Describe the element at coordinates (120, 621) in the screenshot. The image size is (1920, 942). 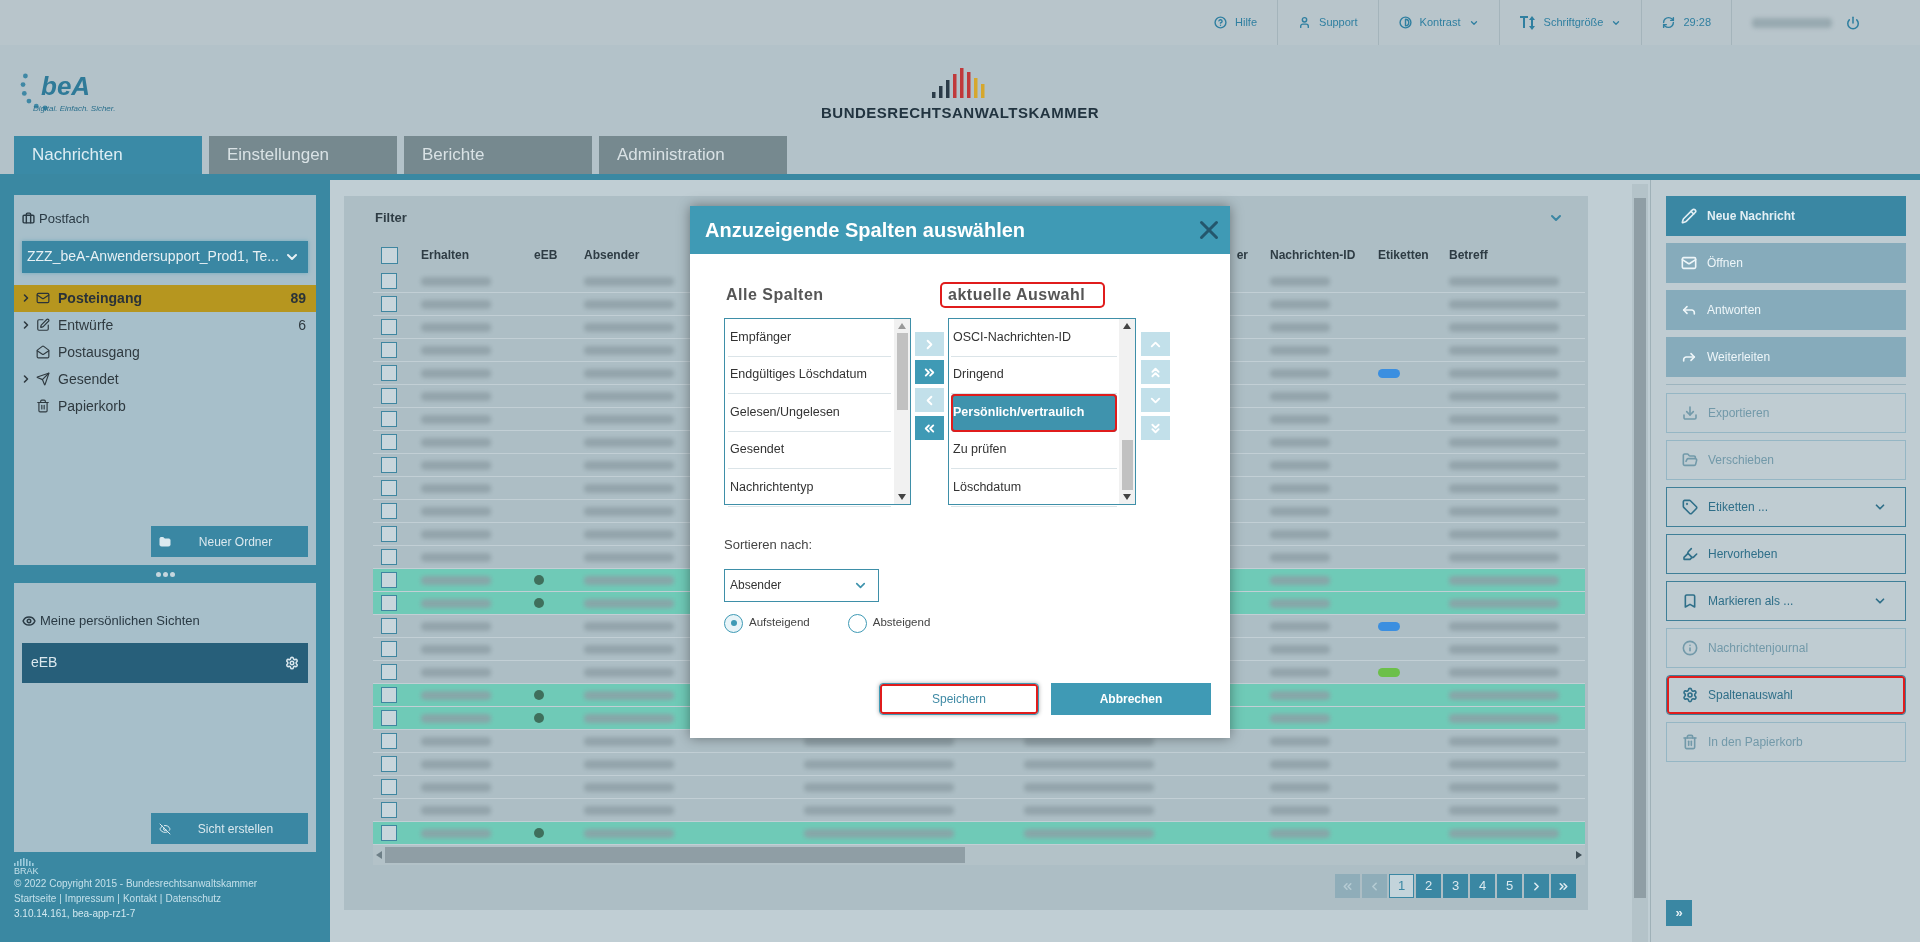
I see `panel-title: Meine persönlichen Sichten` at that location.